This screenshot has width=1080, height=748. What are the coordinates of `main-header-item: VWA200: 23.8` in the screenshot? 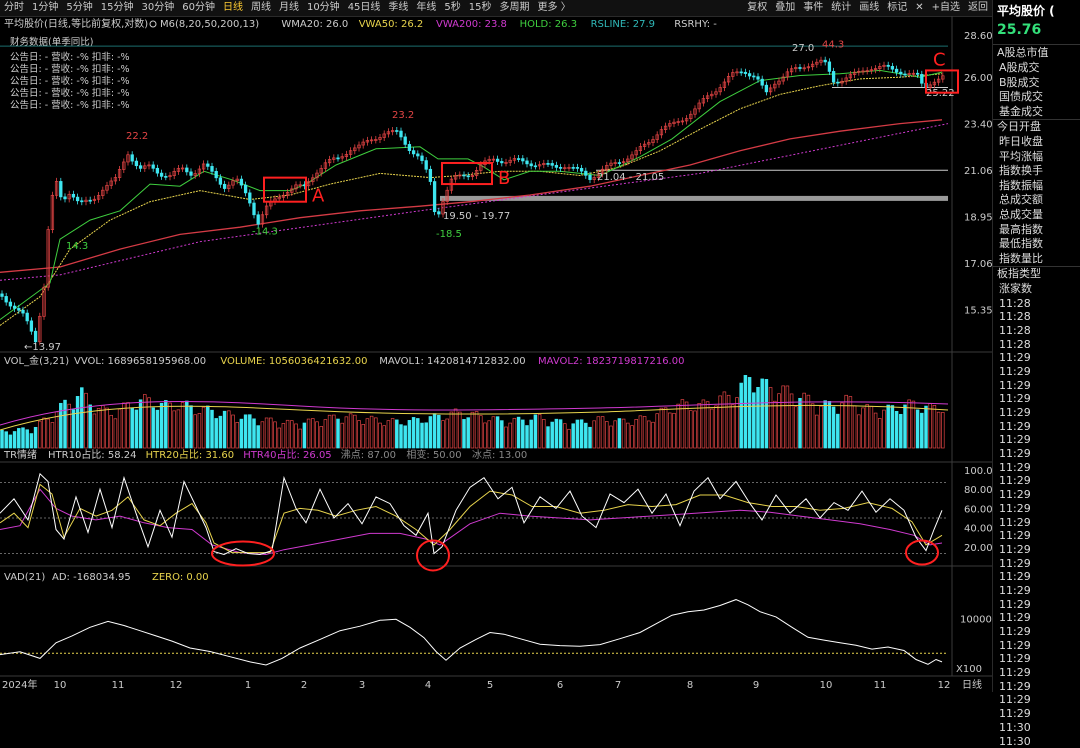 It's located at (471, 24).